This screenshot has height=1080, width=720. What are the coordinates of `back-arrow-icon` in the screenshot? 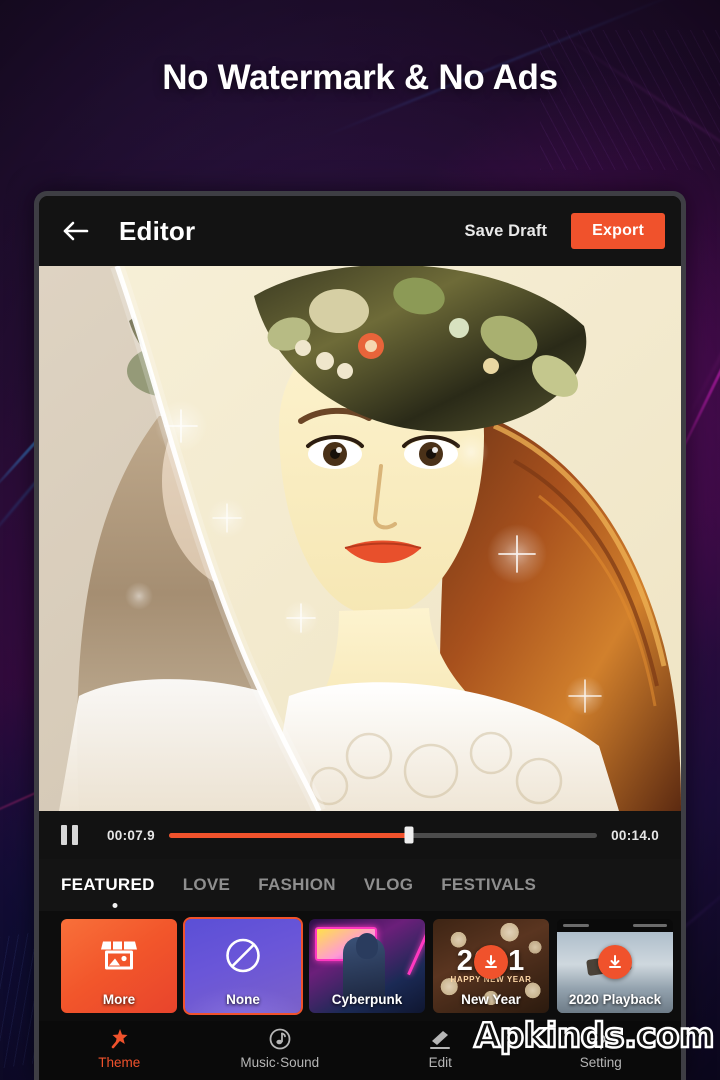 It's located at (76, 231).